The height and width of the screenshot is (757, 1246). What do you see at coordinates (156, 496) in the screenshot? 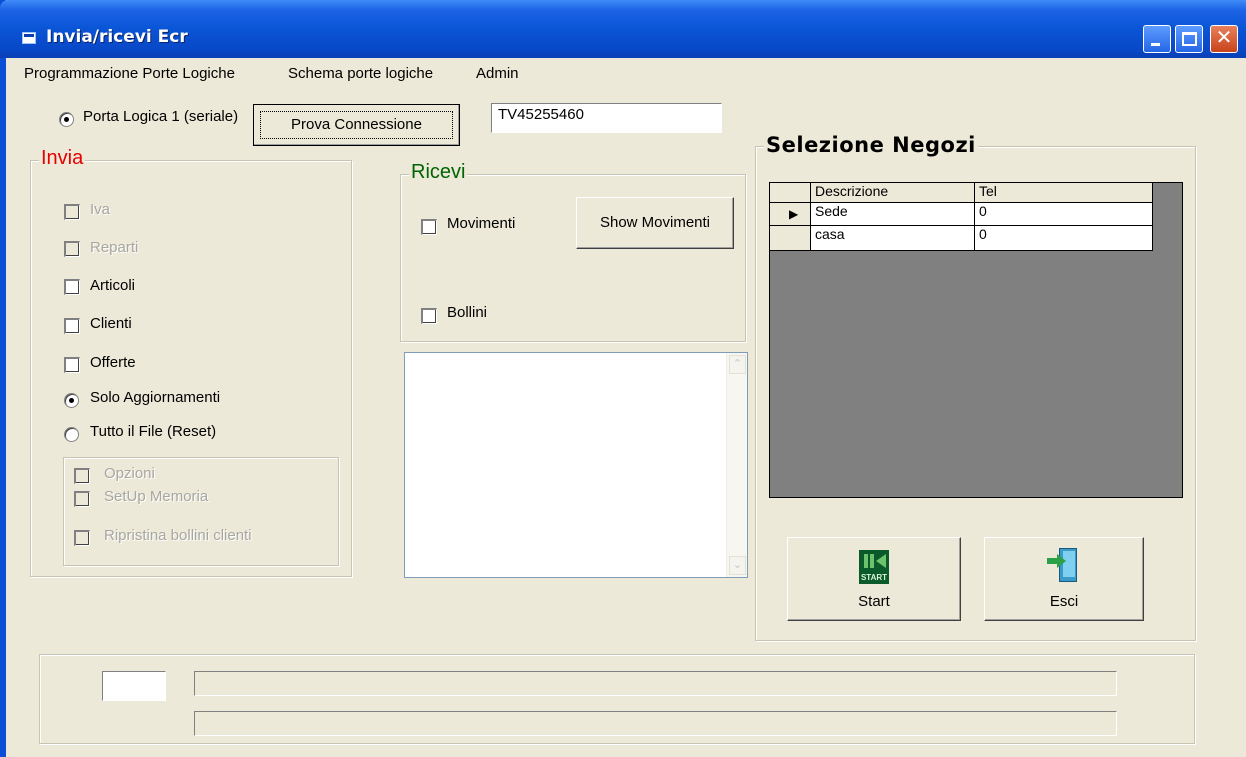
I see `setup-memoria-label: SetUp Memoria` at bounding box center [156, 496].